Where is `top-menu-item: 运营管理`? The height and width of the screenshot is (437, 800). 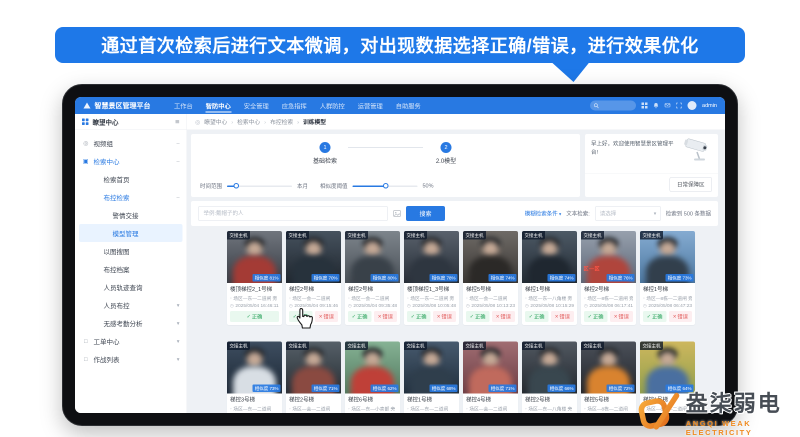 top-menu-item: 运营管理 is located at coordinates (370, 105).